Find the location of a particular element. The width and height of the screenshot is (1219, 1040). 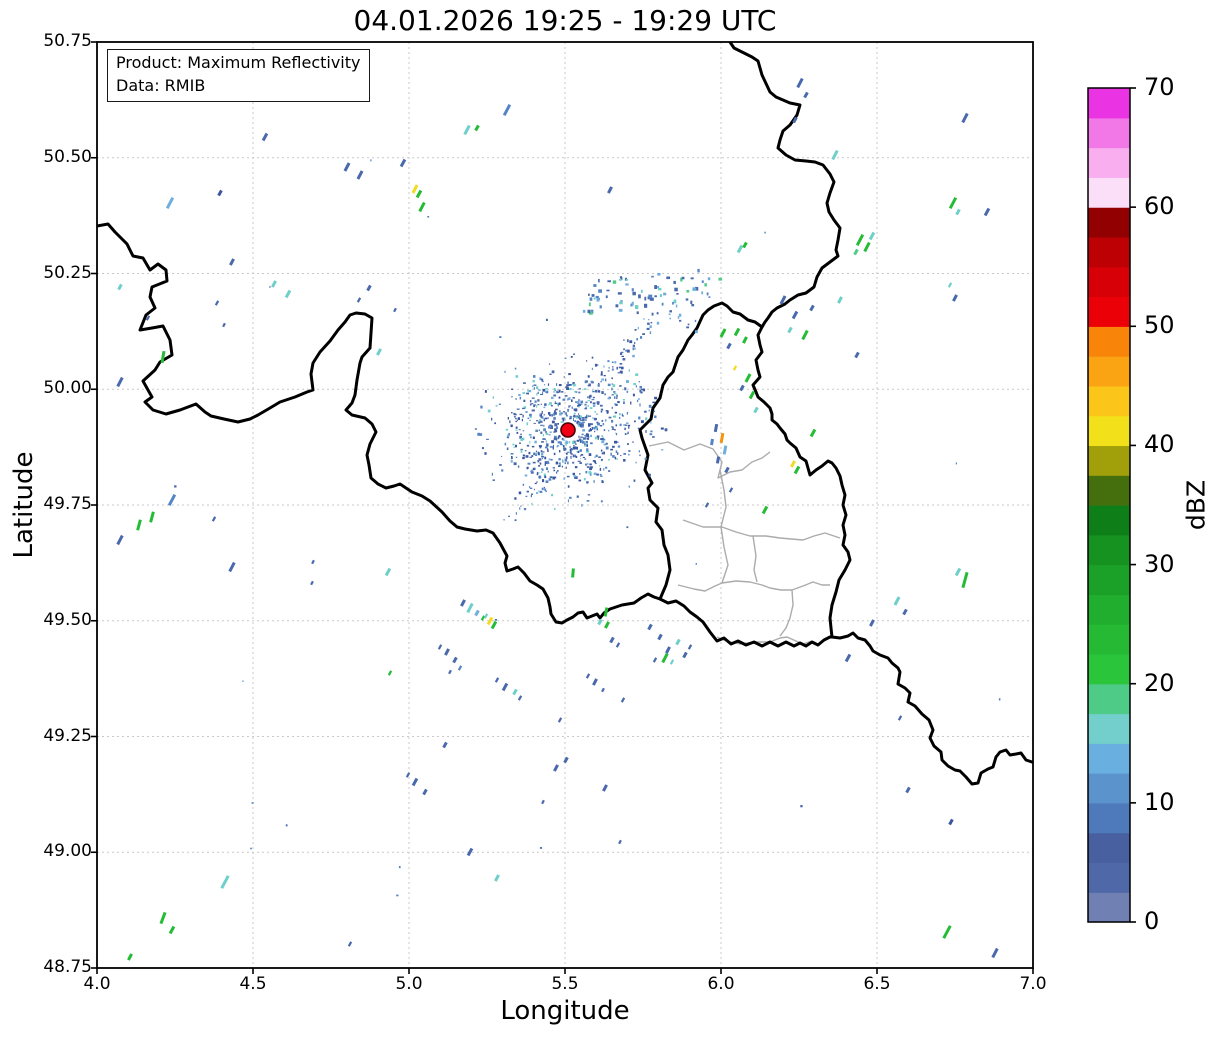

y-tick-label: 50.25 is located at coordinates (67, 272).